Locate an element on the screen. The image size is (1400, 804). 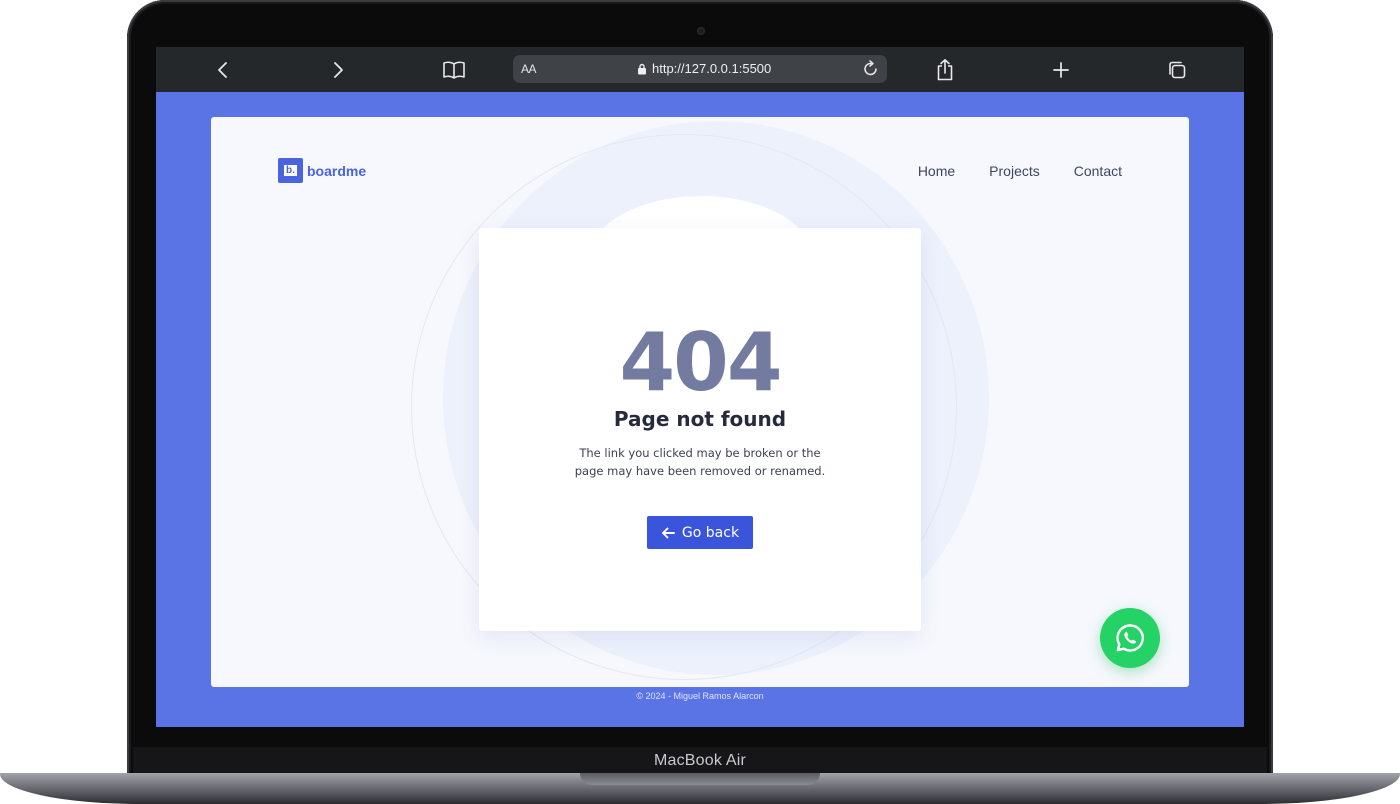
go-back-label: Go back is located at coordinates (710, 532).